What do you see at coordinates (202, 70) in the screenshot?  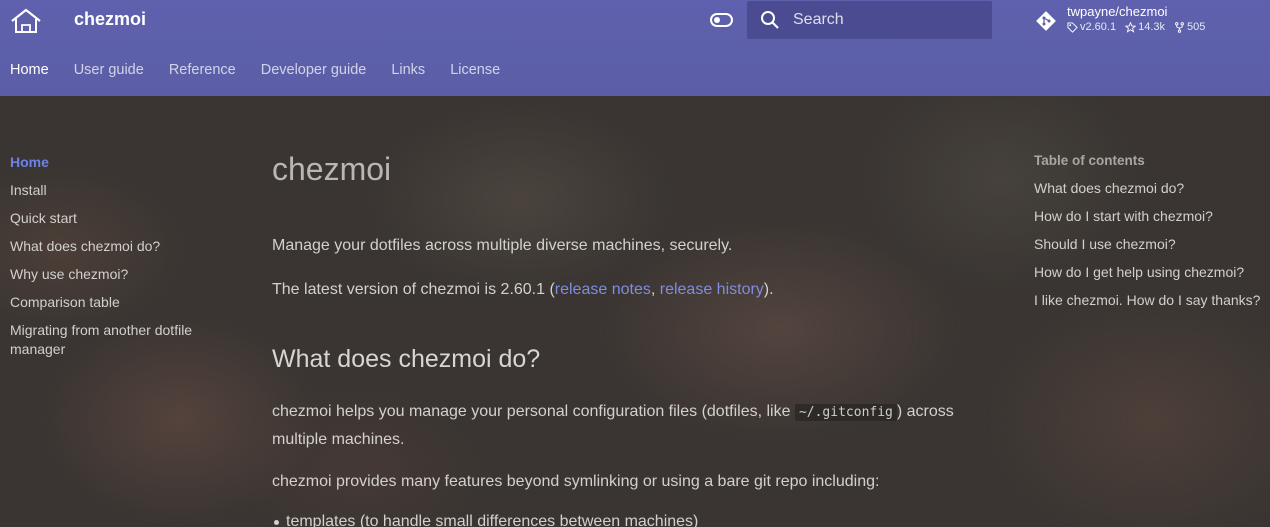 I see `tab-reference: Reference` at bounding box center [202, 70].